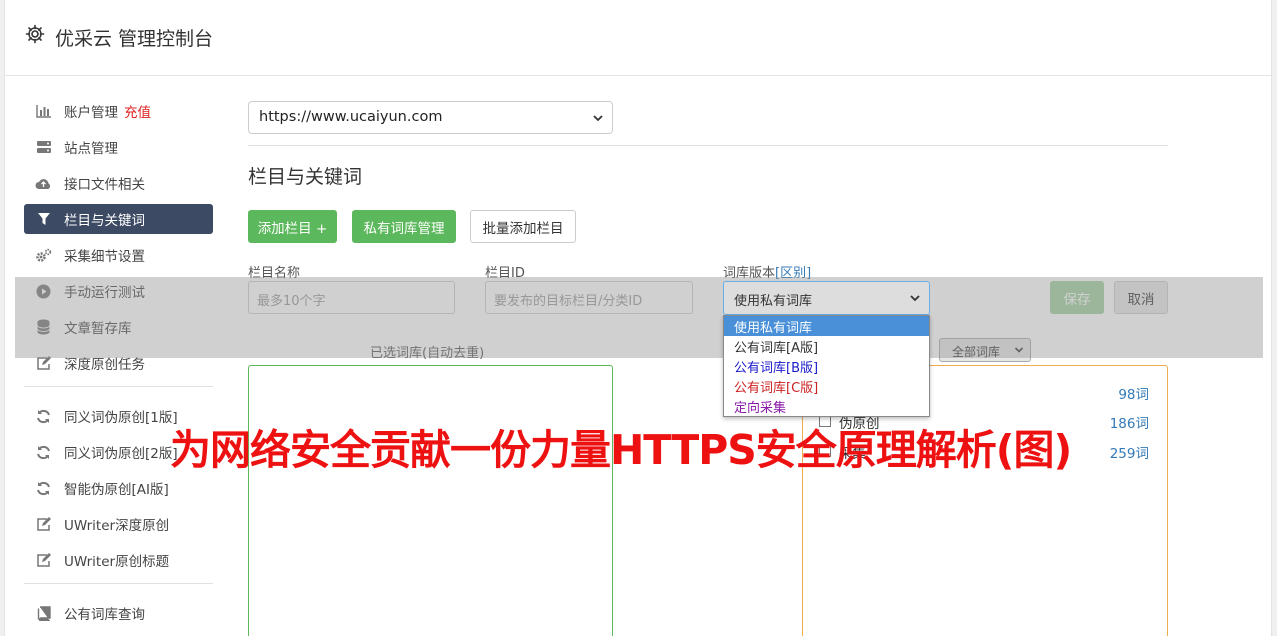 The height and width of the screenshot is (636, 1277). What do you see at coordinates (43, 147) in the screenshot?
I see `server-icon` at bounding box center [43, 147].